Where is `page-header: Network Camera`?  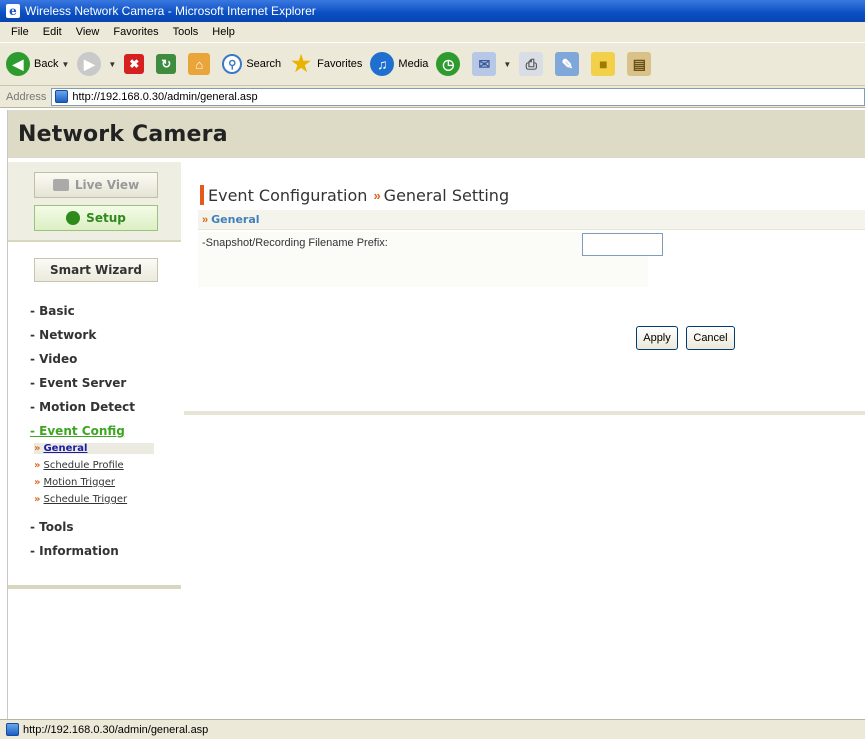
page-header: Network Camera is located at coordinates (436, 134).